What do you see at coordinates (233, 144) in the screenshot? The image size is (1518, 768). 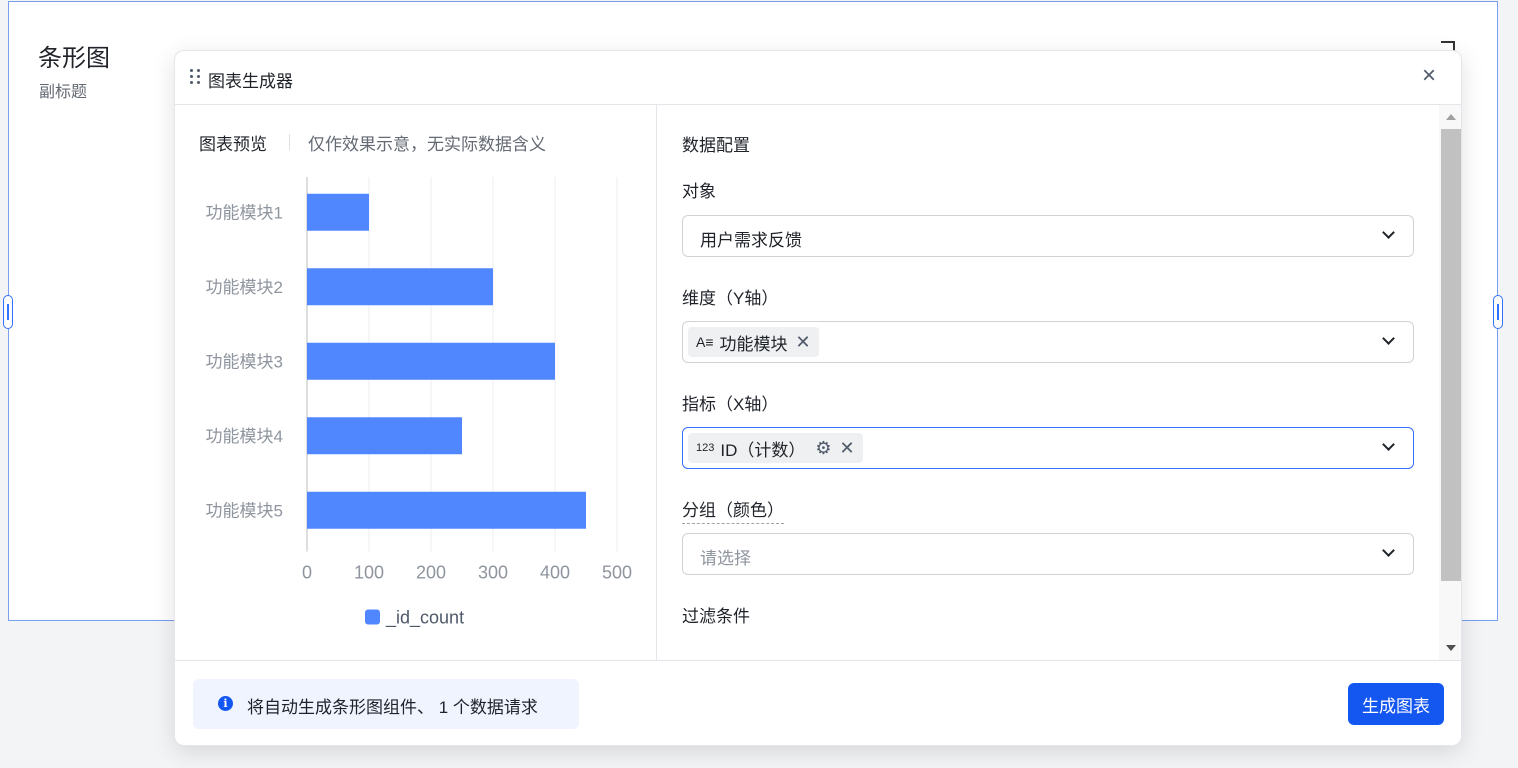 I see `preview-title: 图表预览` at bounding box center [233, 144].